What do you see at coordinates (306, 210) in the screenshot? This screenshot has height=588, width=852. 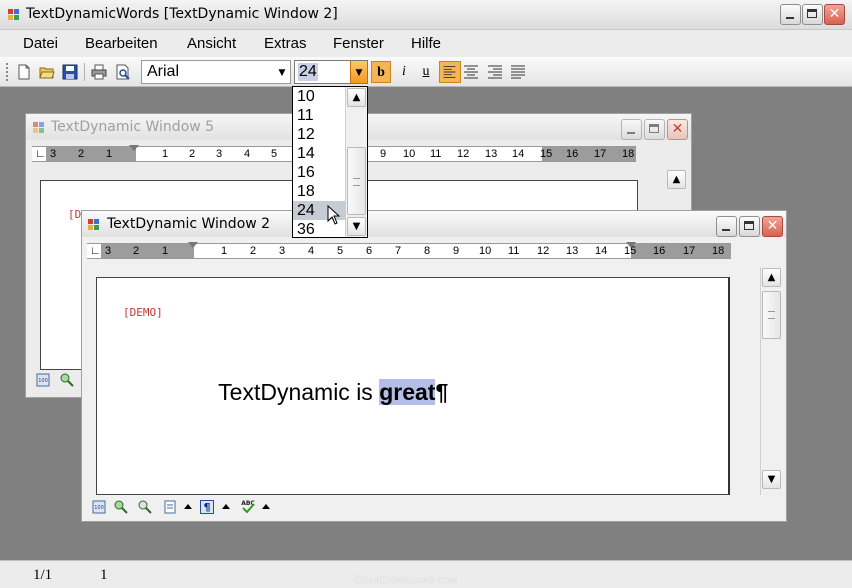 I see `size-option-selected: 24` at bounding box center [306, 210].